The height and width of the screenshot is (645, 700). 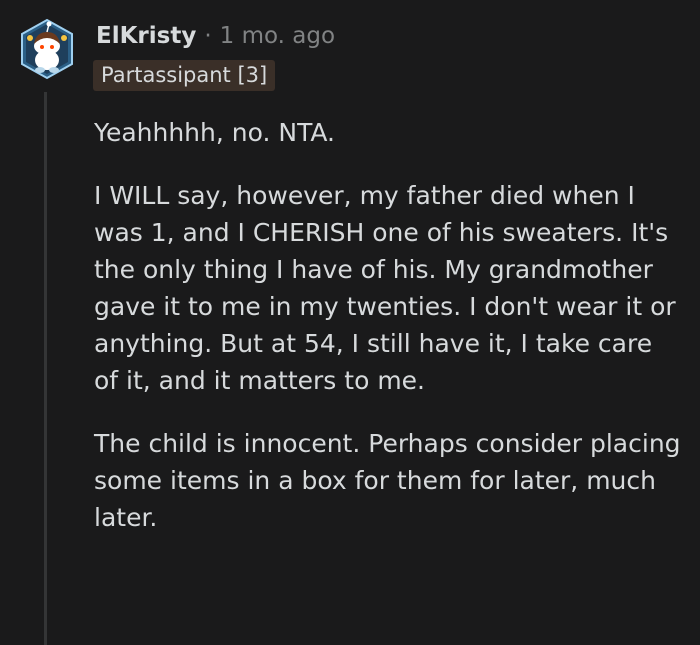 I want to click on comment-timestamp: 1 mo. ago, so click(x=277, y=36).